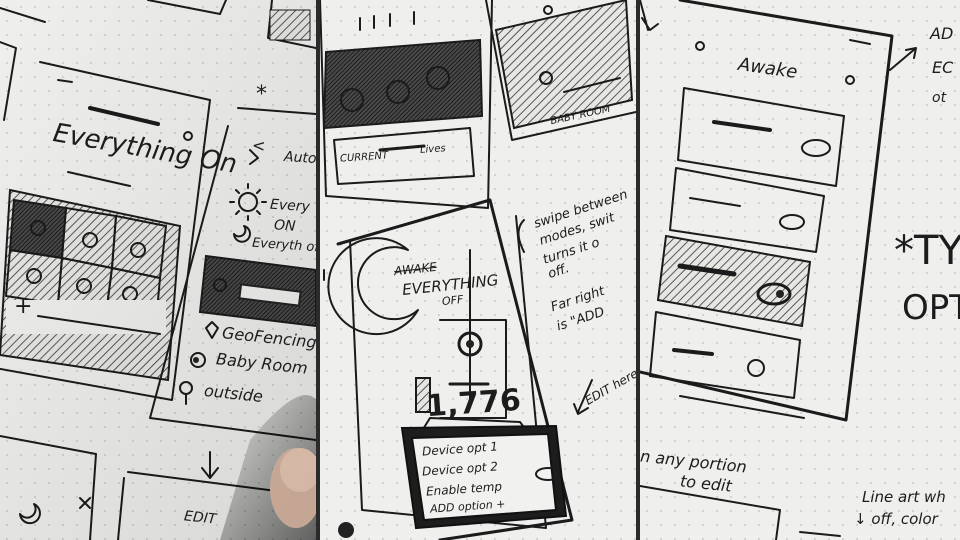 This screenshot has width=960, height=540. I want to click on off-label: OFF, so click(452, 300).